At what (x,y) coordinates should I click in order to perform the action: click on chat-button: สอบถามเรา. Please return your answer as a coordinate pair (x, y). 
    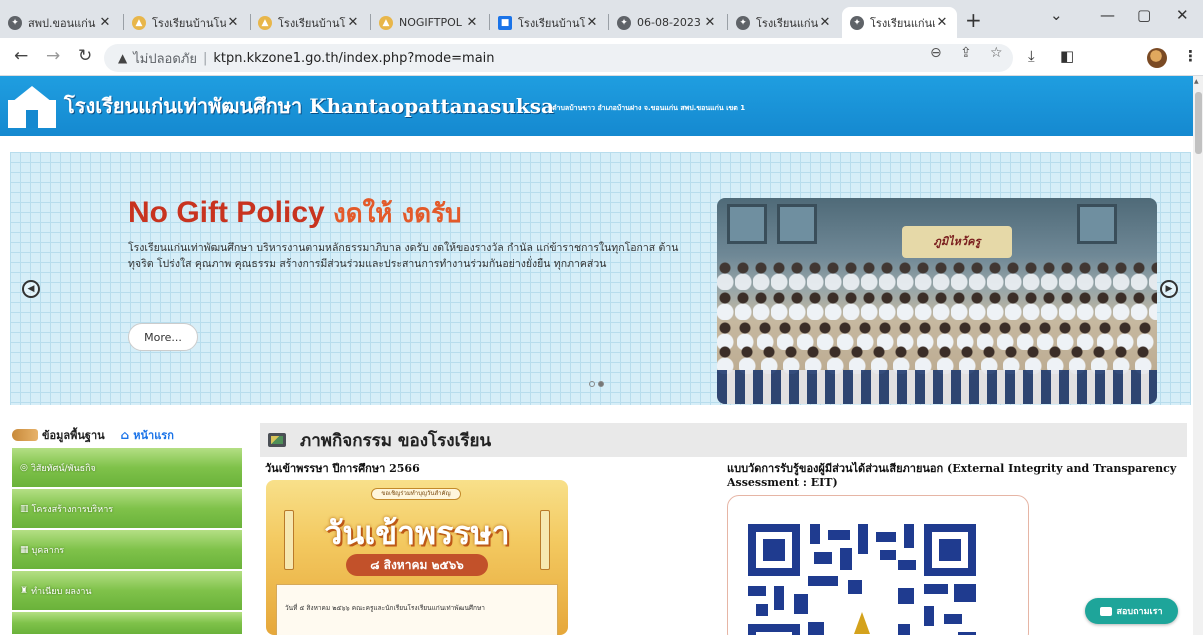
    Looking at the image, I should click on (1131, 611).